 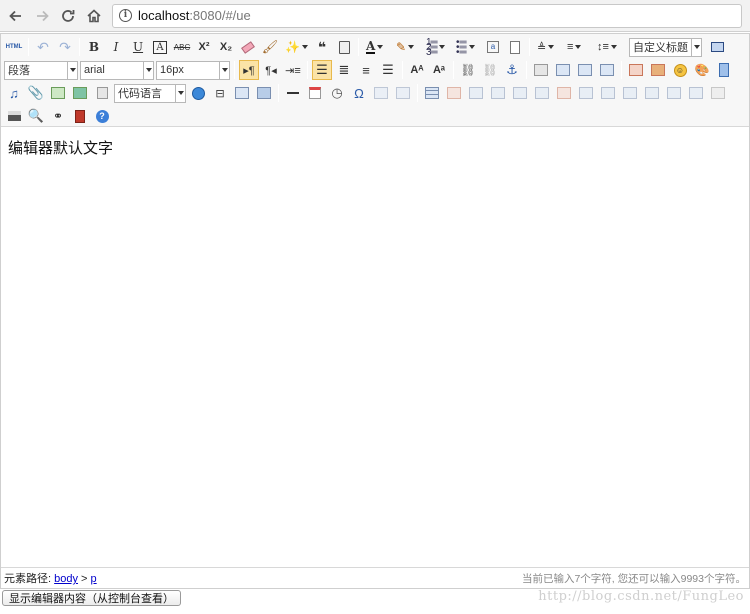 I want to click on eraser-button, so click(x=248, y=47).